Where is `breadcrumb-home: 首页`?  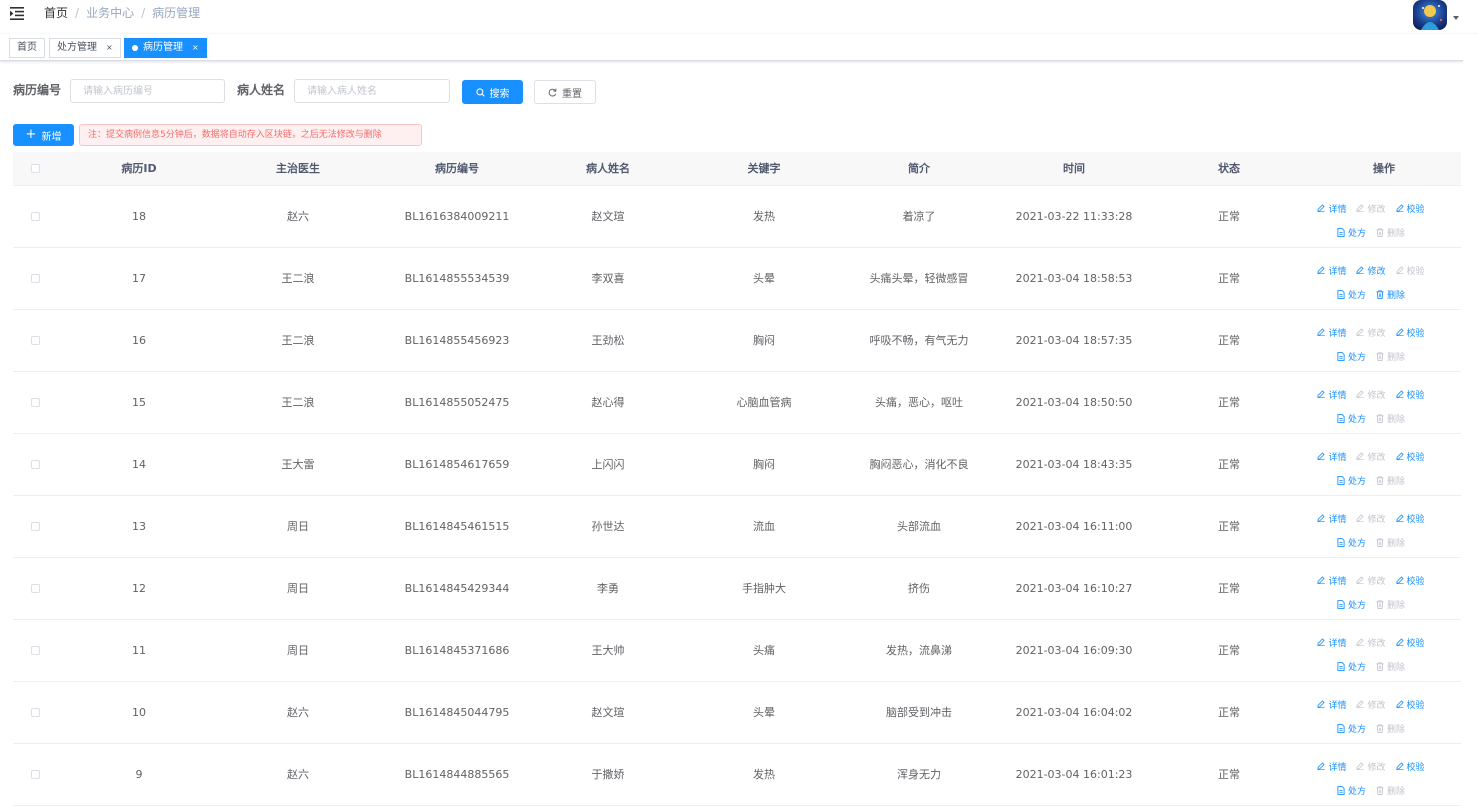 breadcrumb-home: 首页 is located at coordinates (56, 13).